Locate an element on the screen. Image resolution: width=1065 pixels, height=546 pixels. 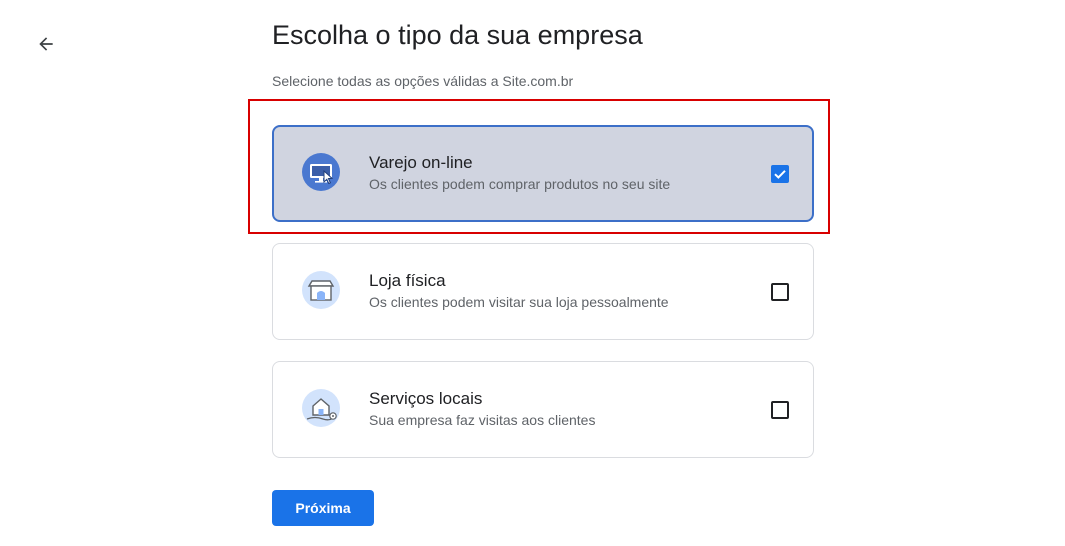
option-title: Serviços locais is located at coordinates (426, 398).